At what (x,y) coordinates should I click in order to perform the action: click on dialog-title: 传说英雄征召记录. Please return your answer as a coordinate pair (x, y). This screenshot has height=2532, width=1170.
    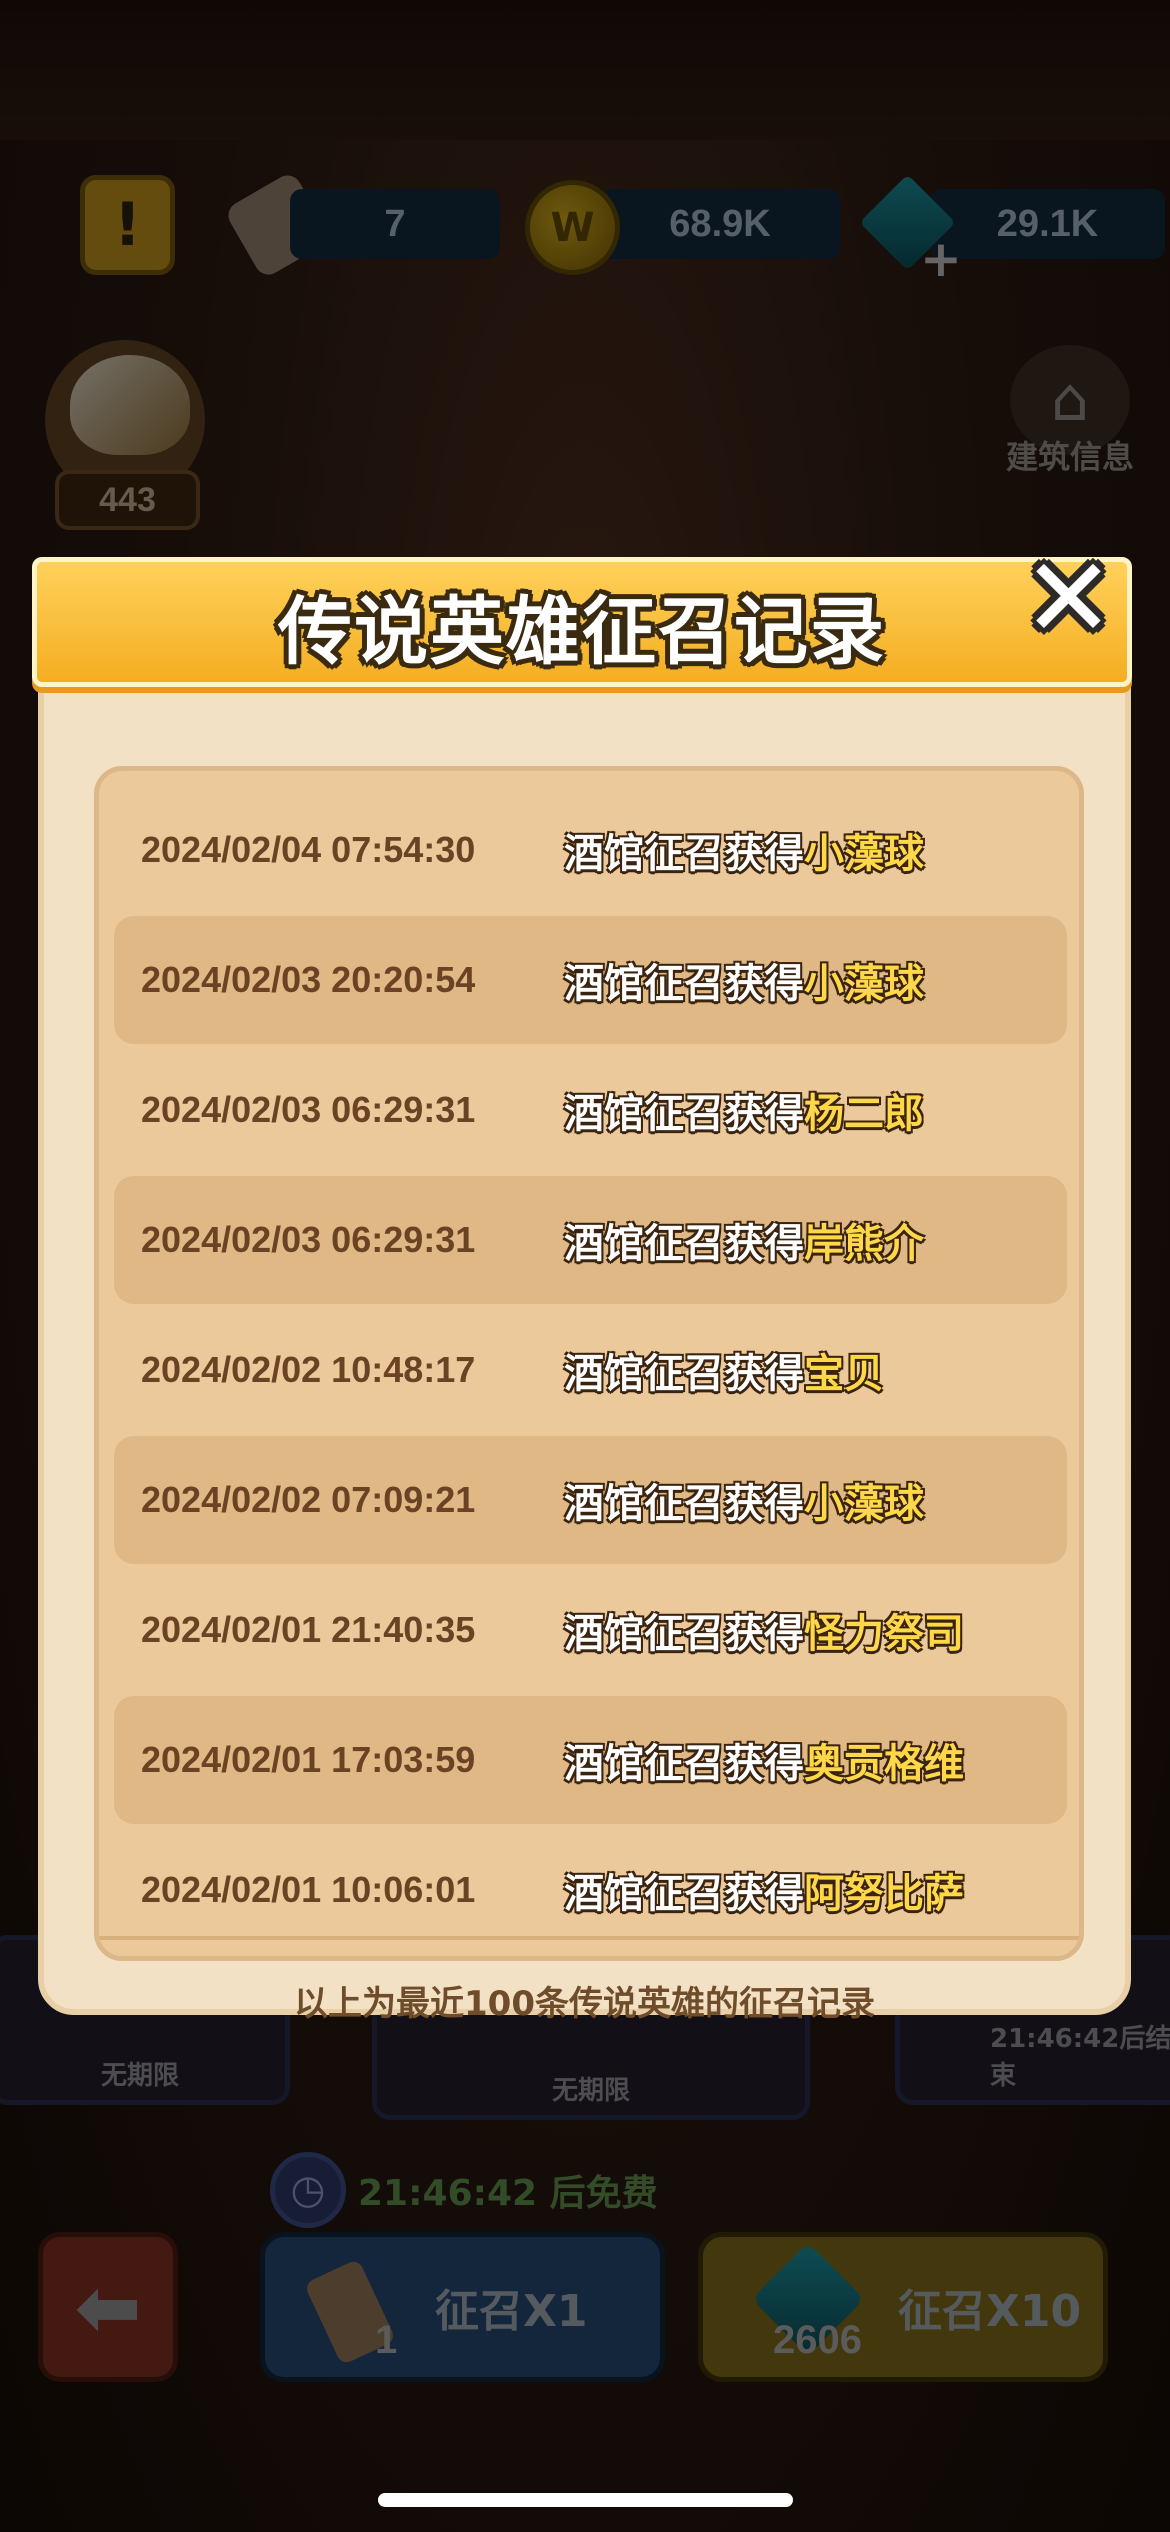
    Looking at the image, I should click on (582, 632).